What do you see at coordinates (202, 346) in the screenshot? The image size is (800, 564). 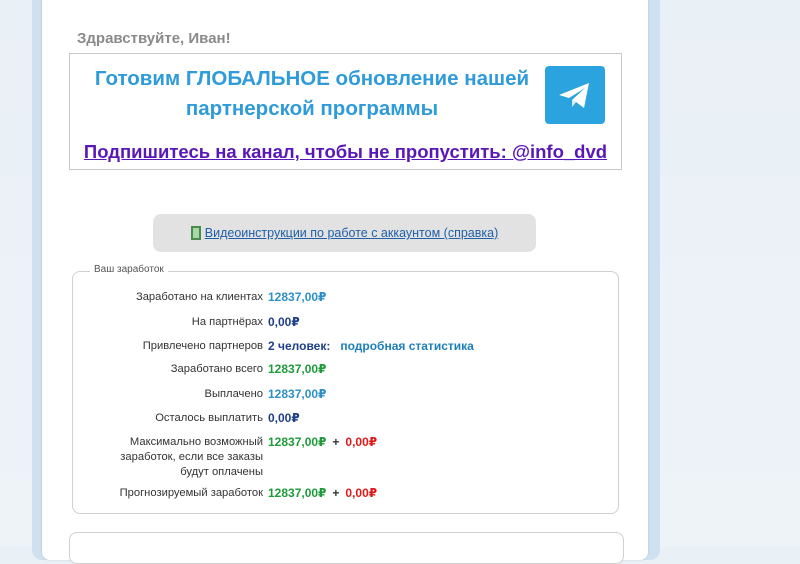 I see `row-label: Привлечено партнеров` at bounding box center [202, 346].